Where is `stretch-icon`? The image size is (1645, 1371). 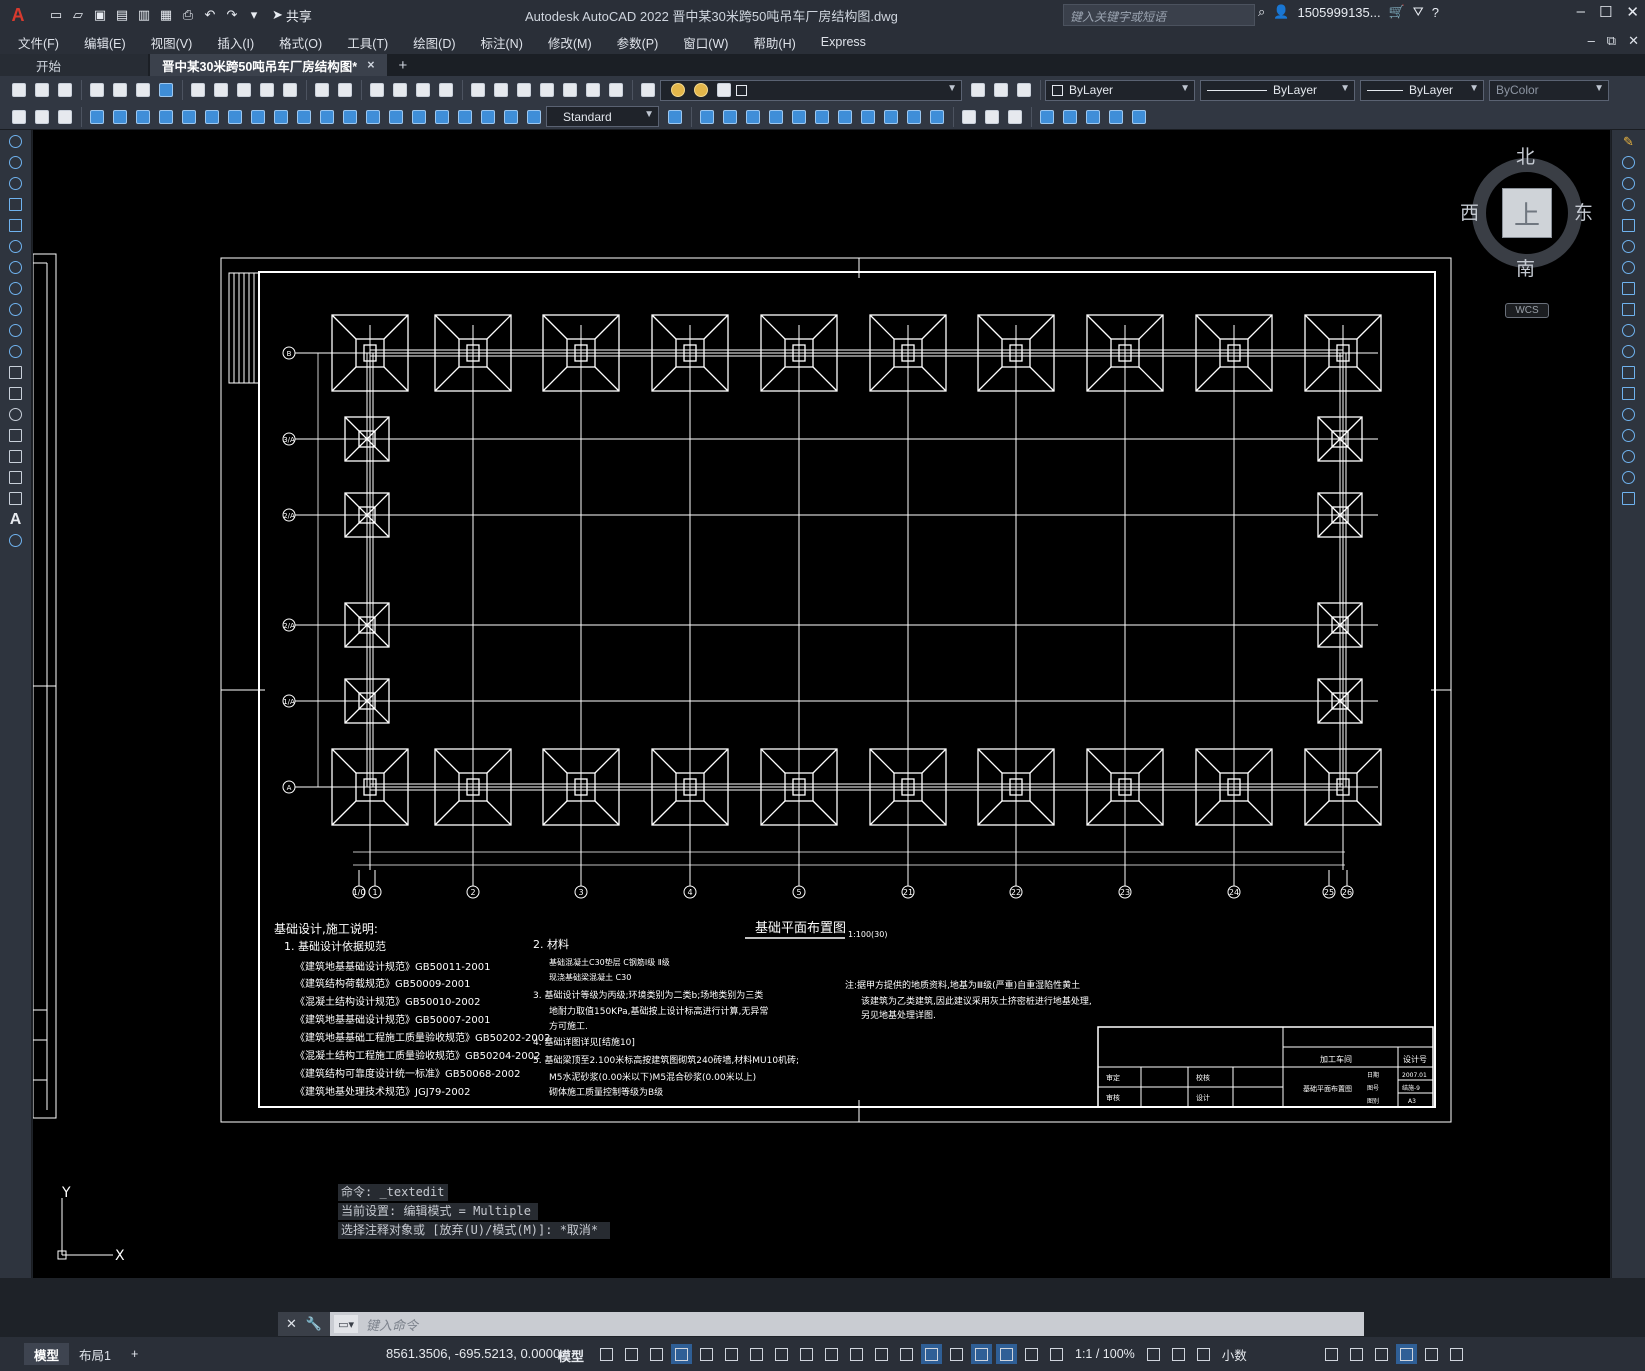 stretch-icon is located at coordinates (891, 117).